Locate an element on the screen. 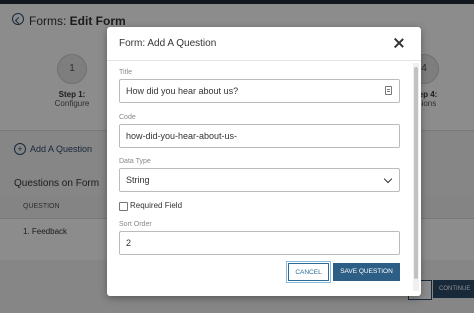  modal-header: Form: Add A Question is located at coordinates (264, 44).